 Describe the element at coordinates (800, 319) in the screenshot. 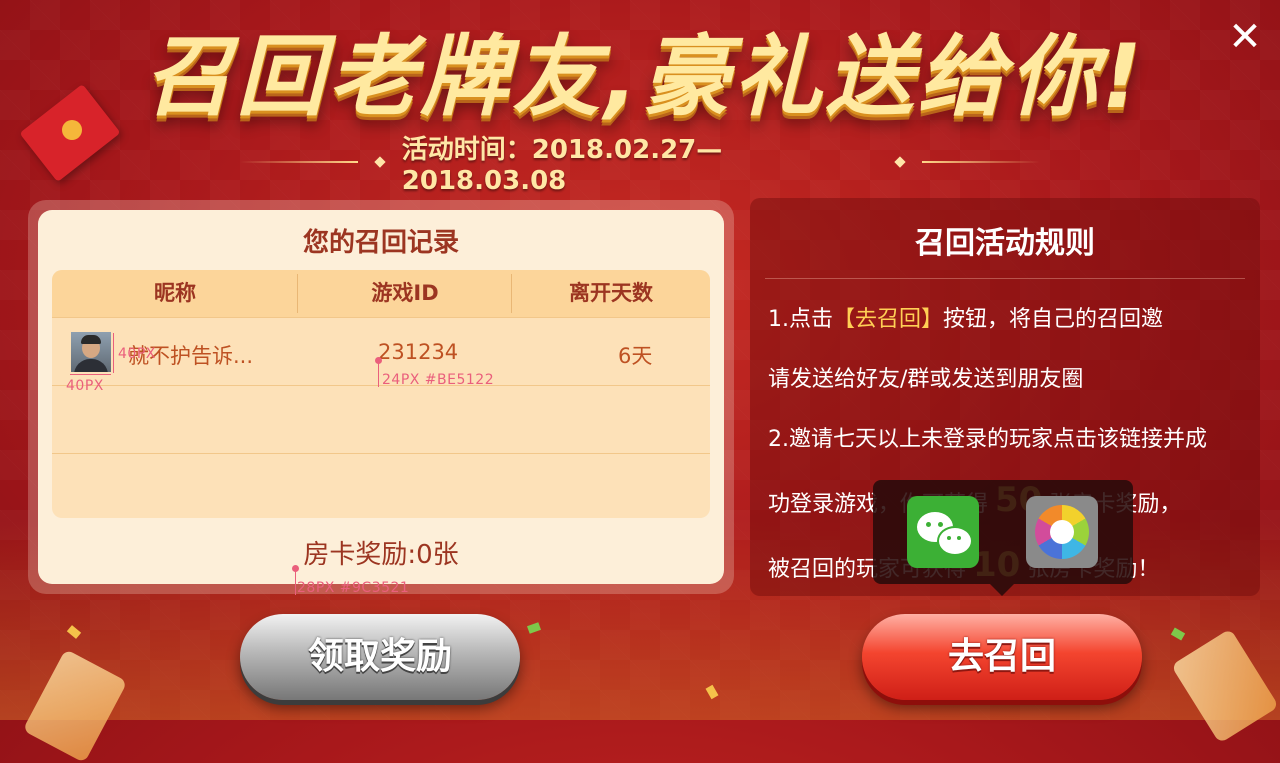

I see `rule-text: 1.点击` at that location.